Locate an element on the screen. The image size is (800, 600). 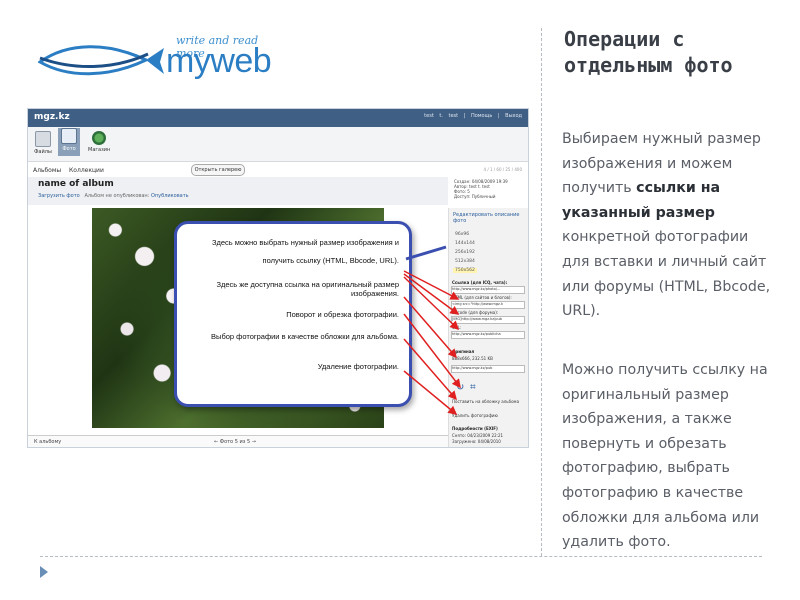
slide-title: Операции с отдельным фото is located at coordinates (648, 52).